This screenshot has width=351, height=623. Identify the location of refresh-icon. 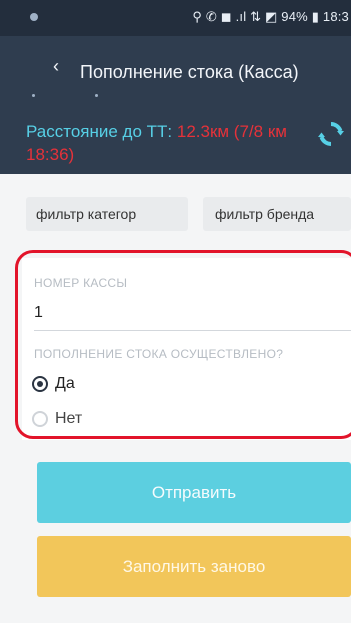
(331, 134).